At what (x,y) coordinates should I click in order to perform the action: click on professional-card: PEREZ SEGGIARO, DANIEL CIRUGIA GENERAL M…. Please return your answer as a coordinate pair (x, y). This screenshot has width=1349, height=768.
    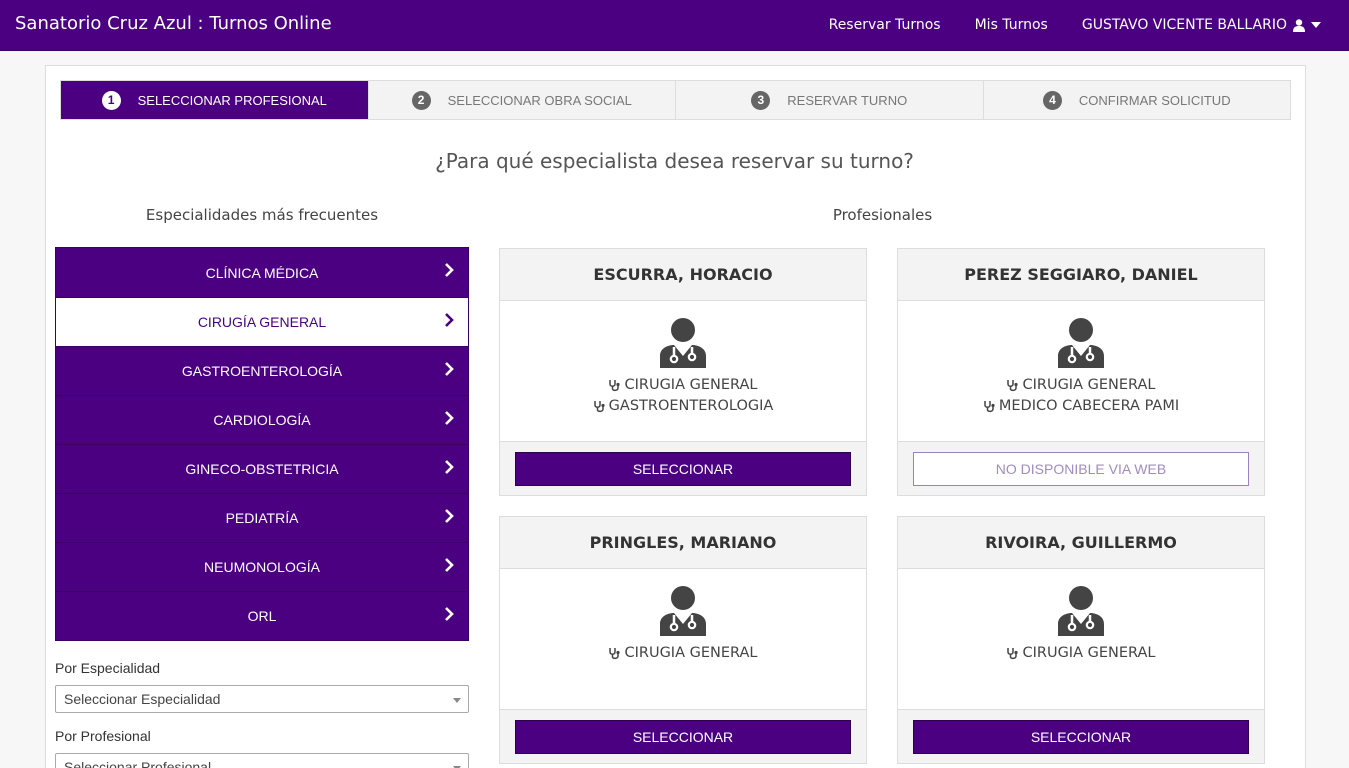
    Looking at the image, I should click on (1081, 372).